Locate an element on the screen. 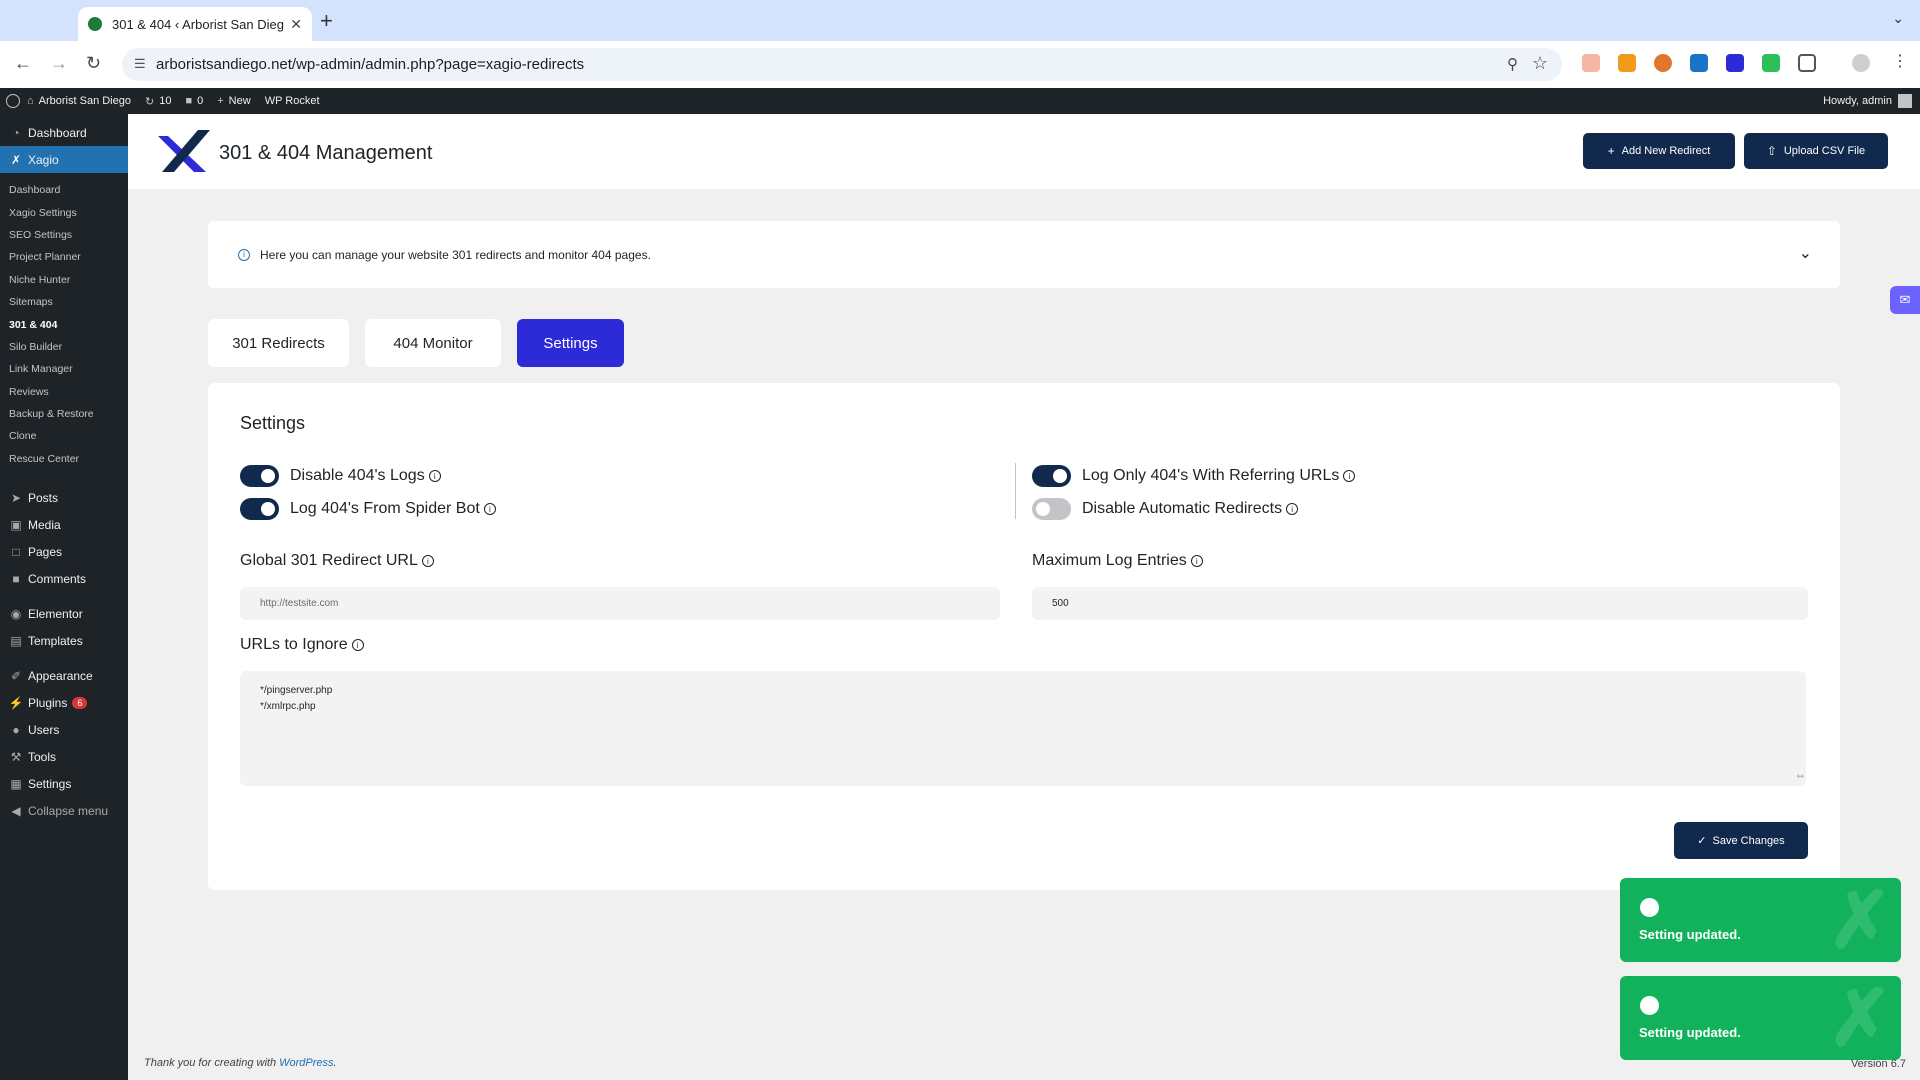 The width and height of the screenshot is (1920, 1080). sidebar-item-pages: □ Pages is located at coordinates (64, 551).